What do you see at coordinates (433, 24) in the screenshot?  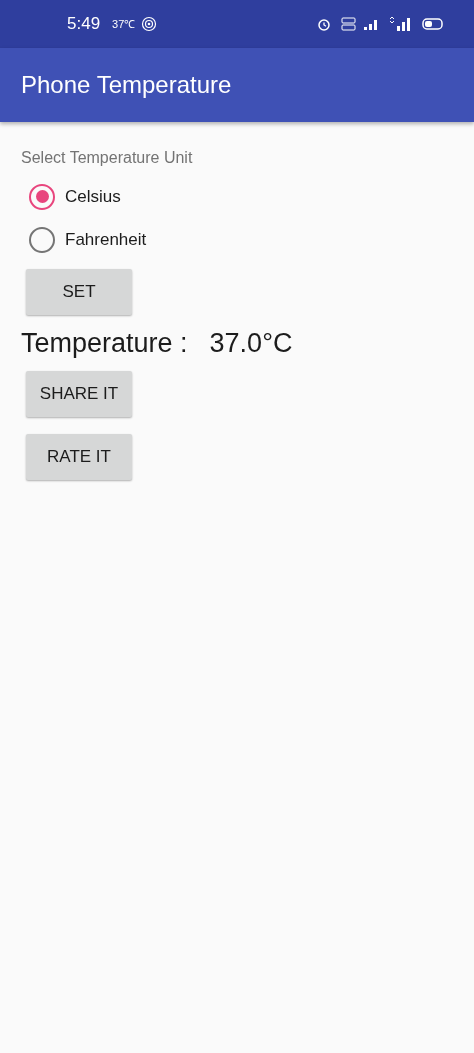 I see `battery-icon` at bounding box center [433, 24].